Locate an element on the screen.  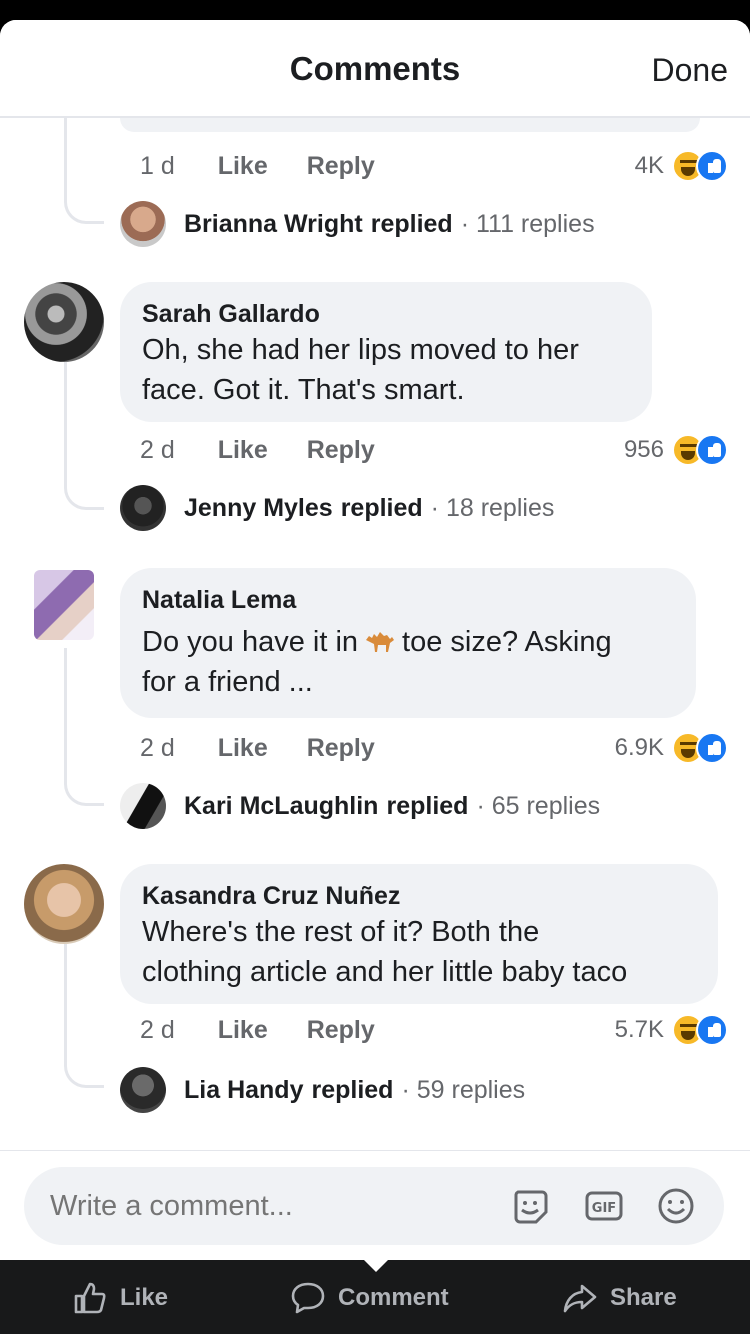
reaction-count: 956 is located at coordinates (643, 449).